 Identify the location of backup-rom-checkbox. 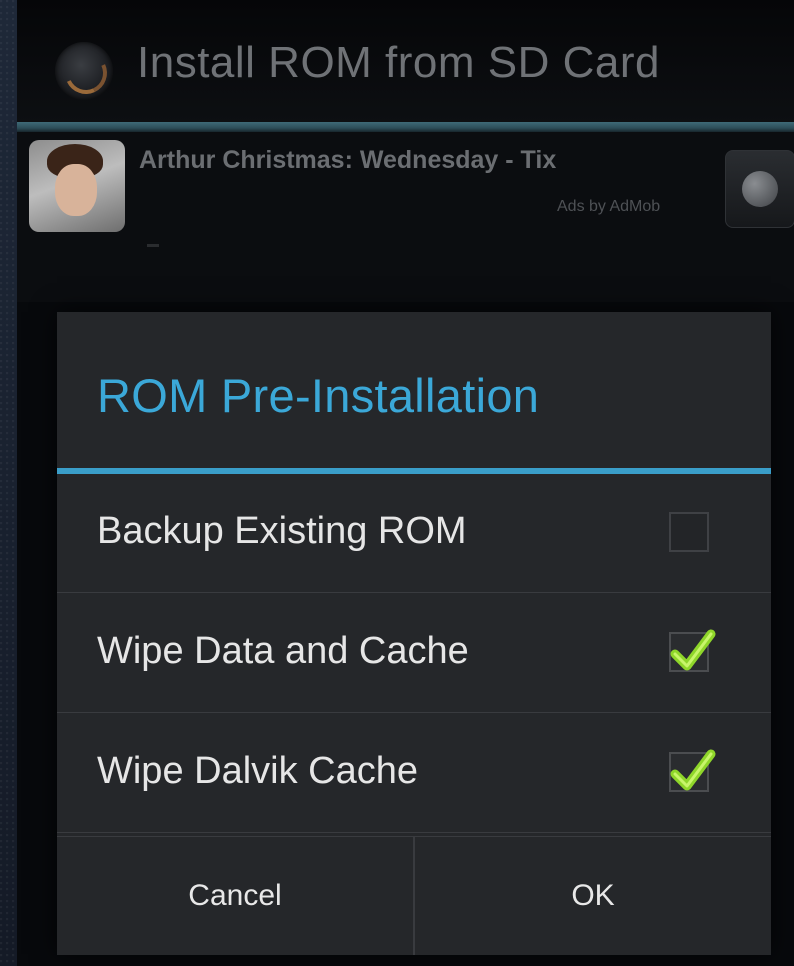
(689, 532).